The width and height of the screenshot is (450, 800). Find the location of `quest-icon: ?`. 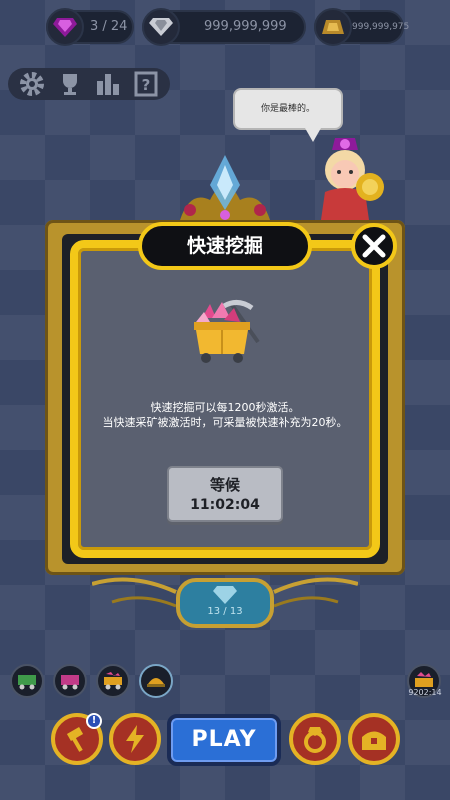

quest-icon: ? is located at coordinates (146, 84).